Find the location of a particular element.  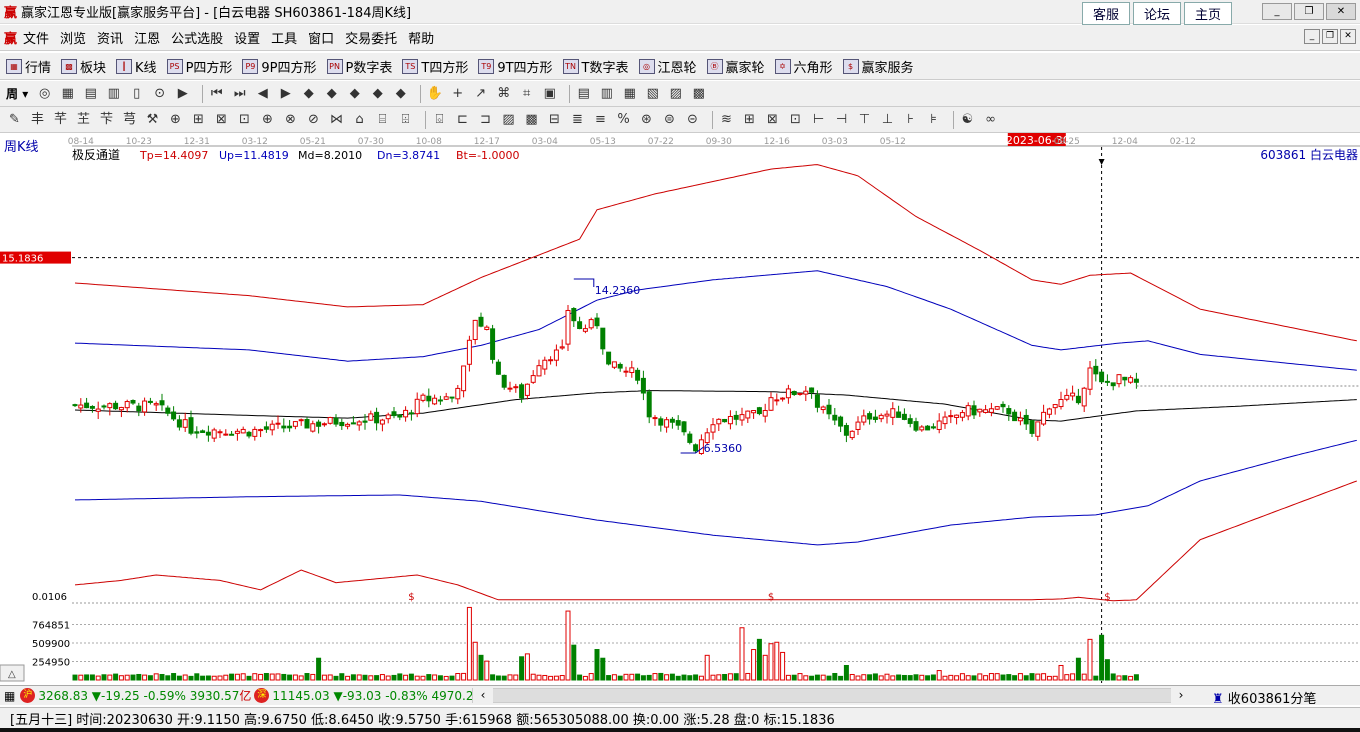

toolbar-button-2: ┃ K线 is located at coordinates (136, 66).